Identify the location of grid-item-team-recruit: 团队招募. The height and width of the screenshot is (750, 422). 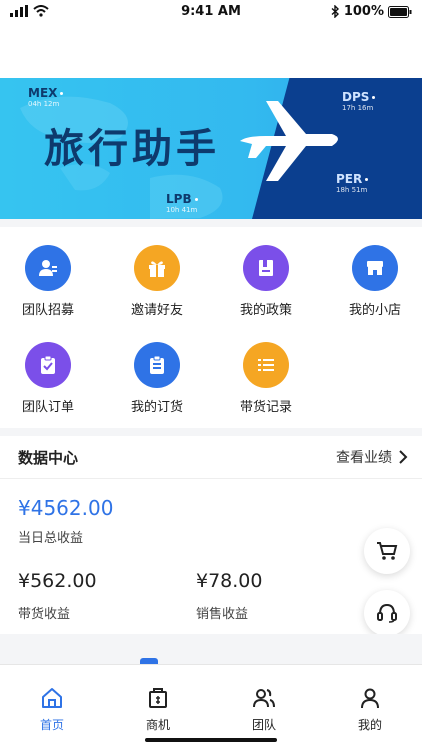
(49, 281).